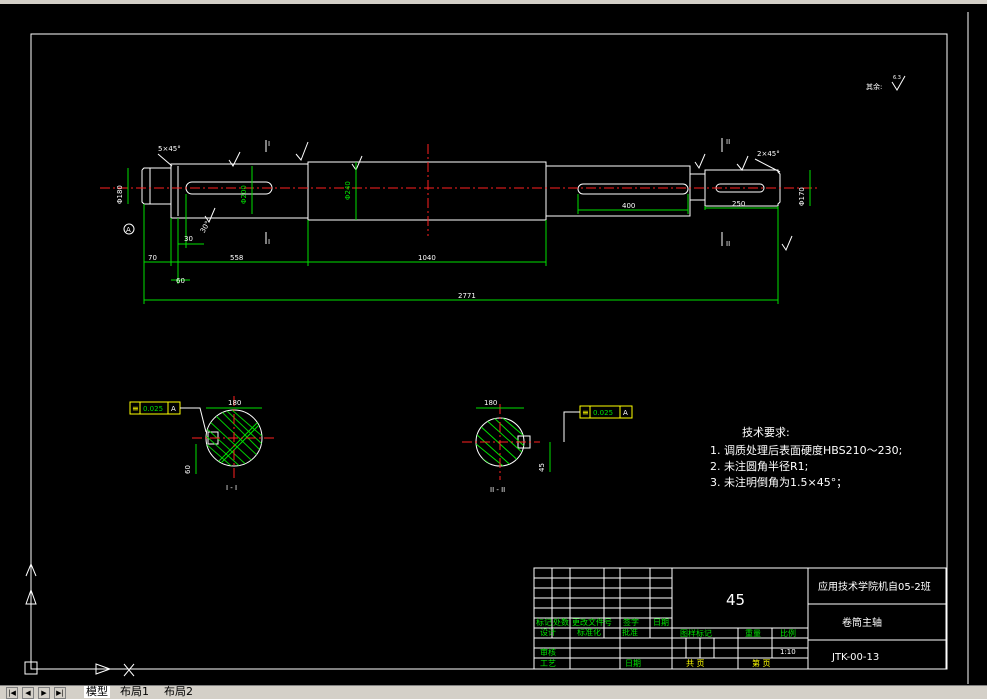  Describe the element at coordinates (244, 194) in the screenshot. I see `dim-dia200: Φ200` at that location.